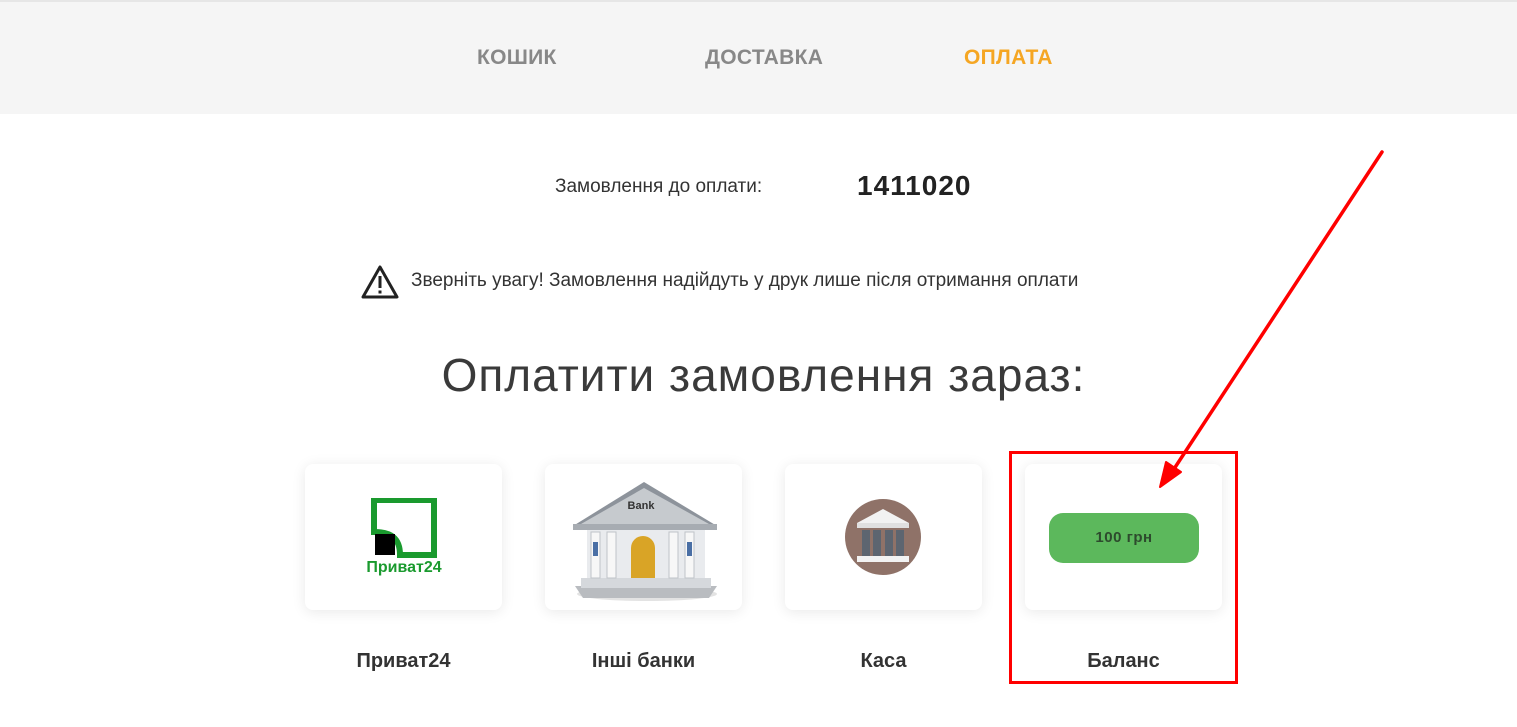 This screenshot has height=727, width=1517. I want to click on cashier-building-icon, so click(883, 537).